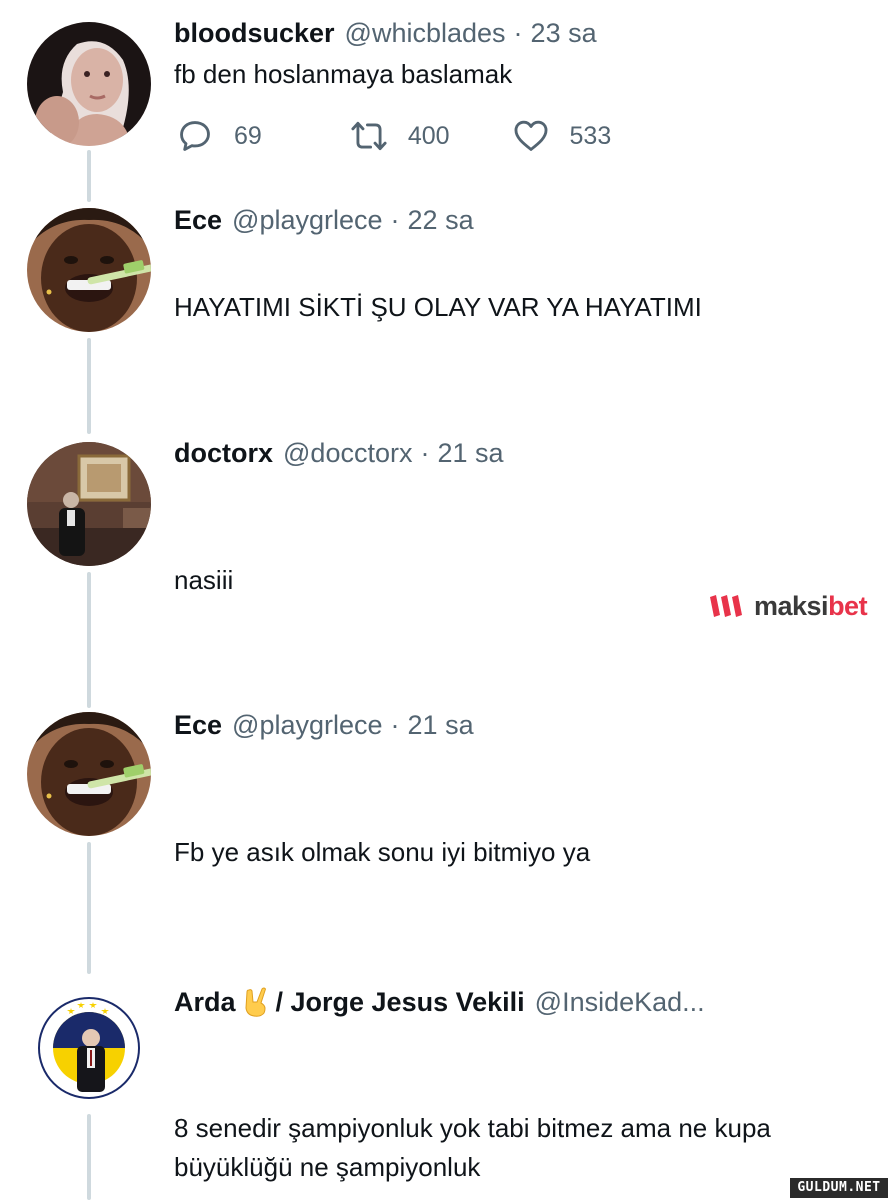  I want to click on tweet-header: doctorx @docctorx · 21 sa, so click(339, 453).